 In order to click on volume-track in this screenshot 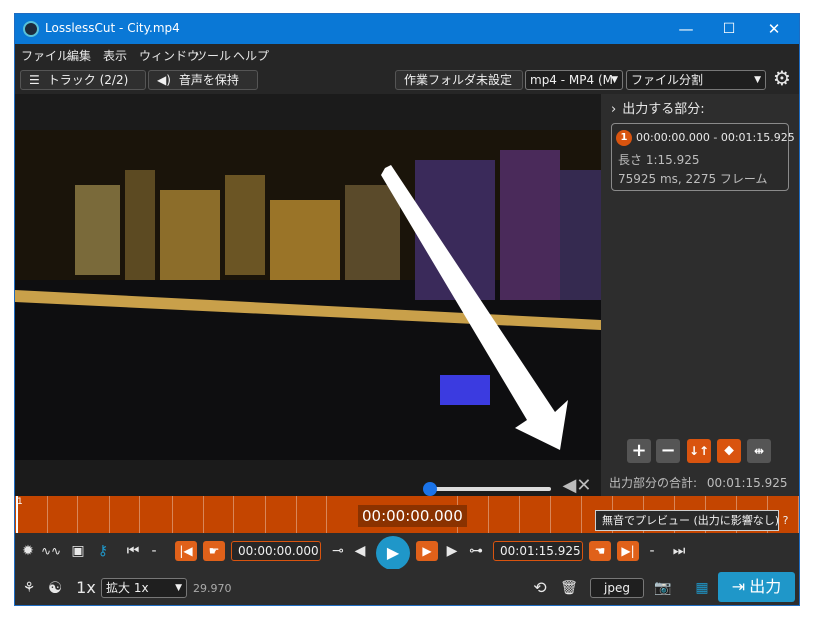, I will do `click(489, 489)`.